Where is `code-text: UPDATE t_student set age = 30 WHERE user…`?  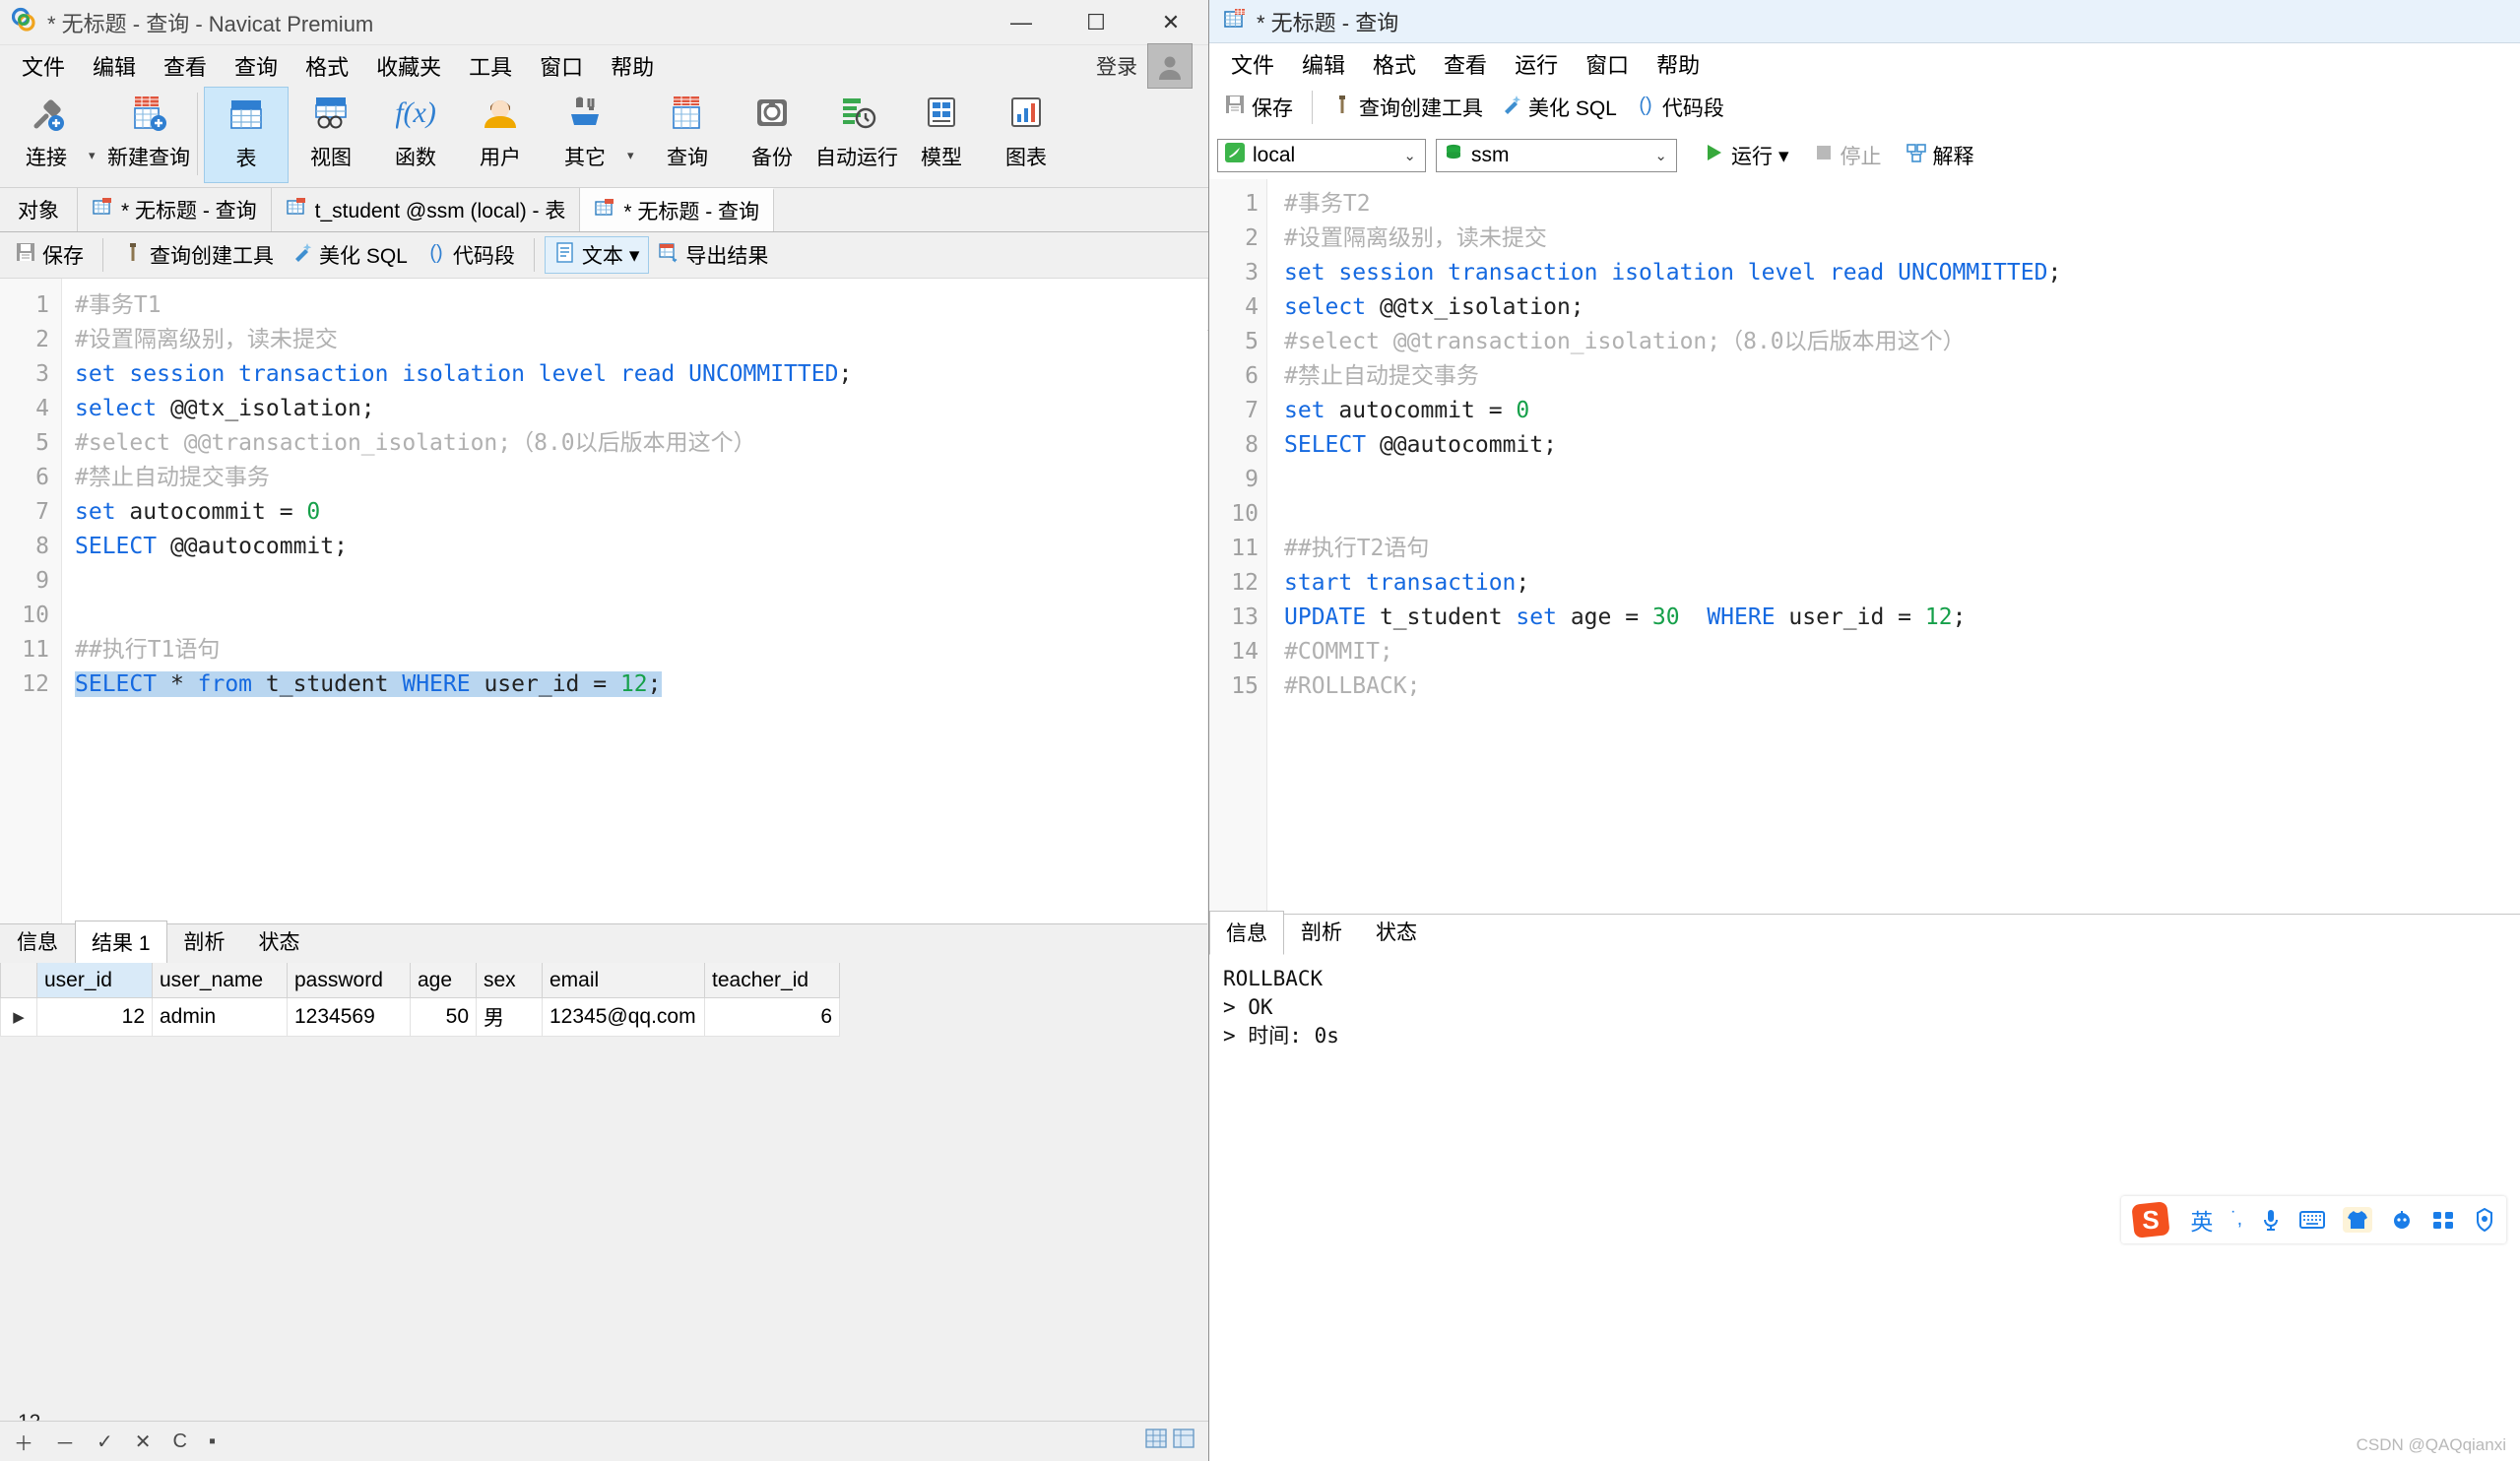
code-text: UPDATE t_student set age = 30 WHERE user… is located at coordinates (1618, 618).